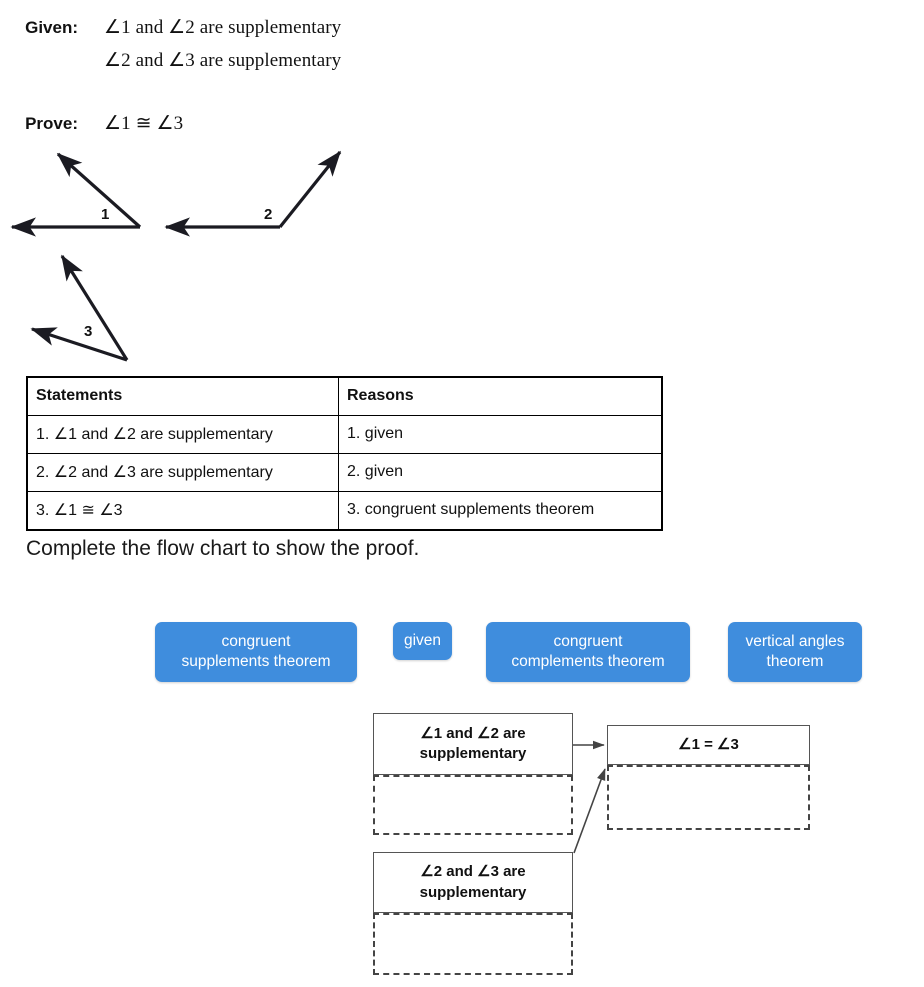 This screenshot has height=987, width=924. Describe the element at coordinates (500, 511) in the screenshot. I see `reason-cell: 3. congruent supplements theorem` at that location.